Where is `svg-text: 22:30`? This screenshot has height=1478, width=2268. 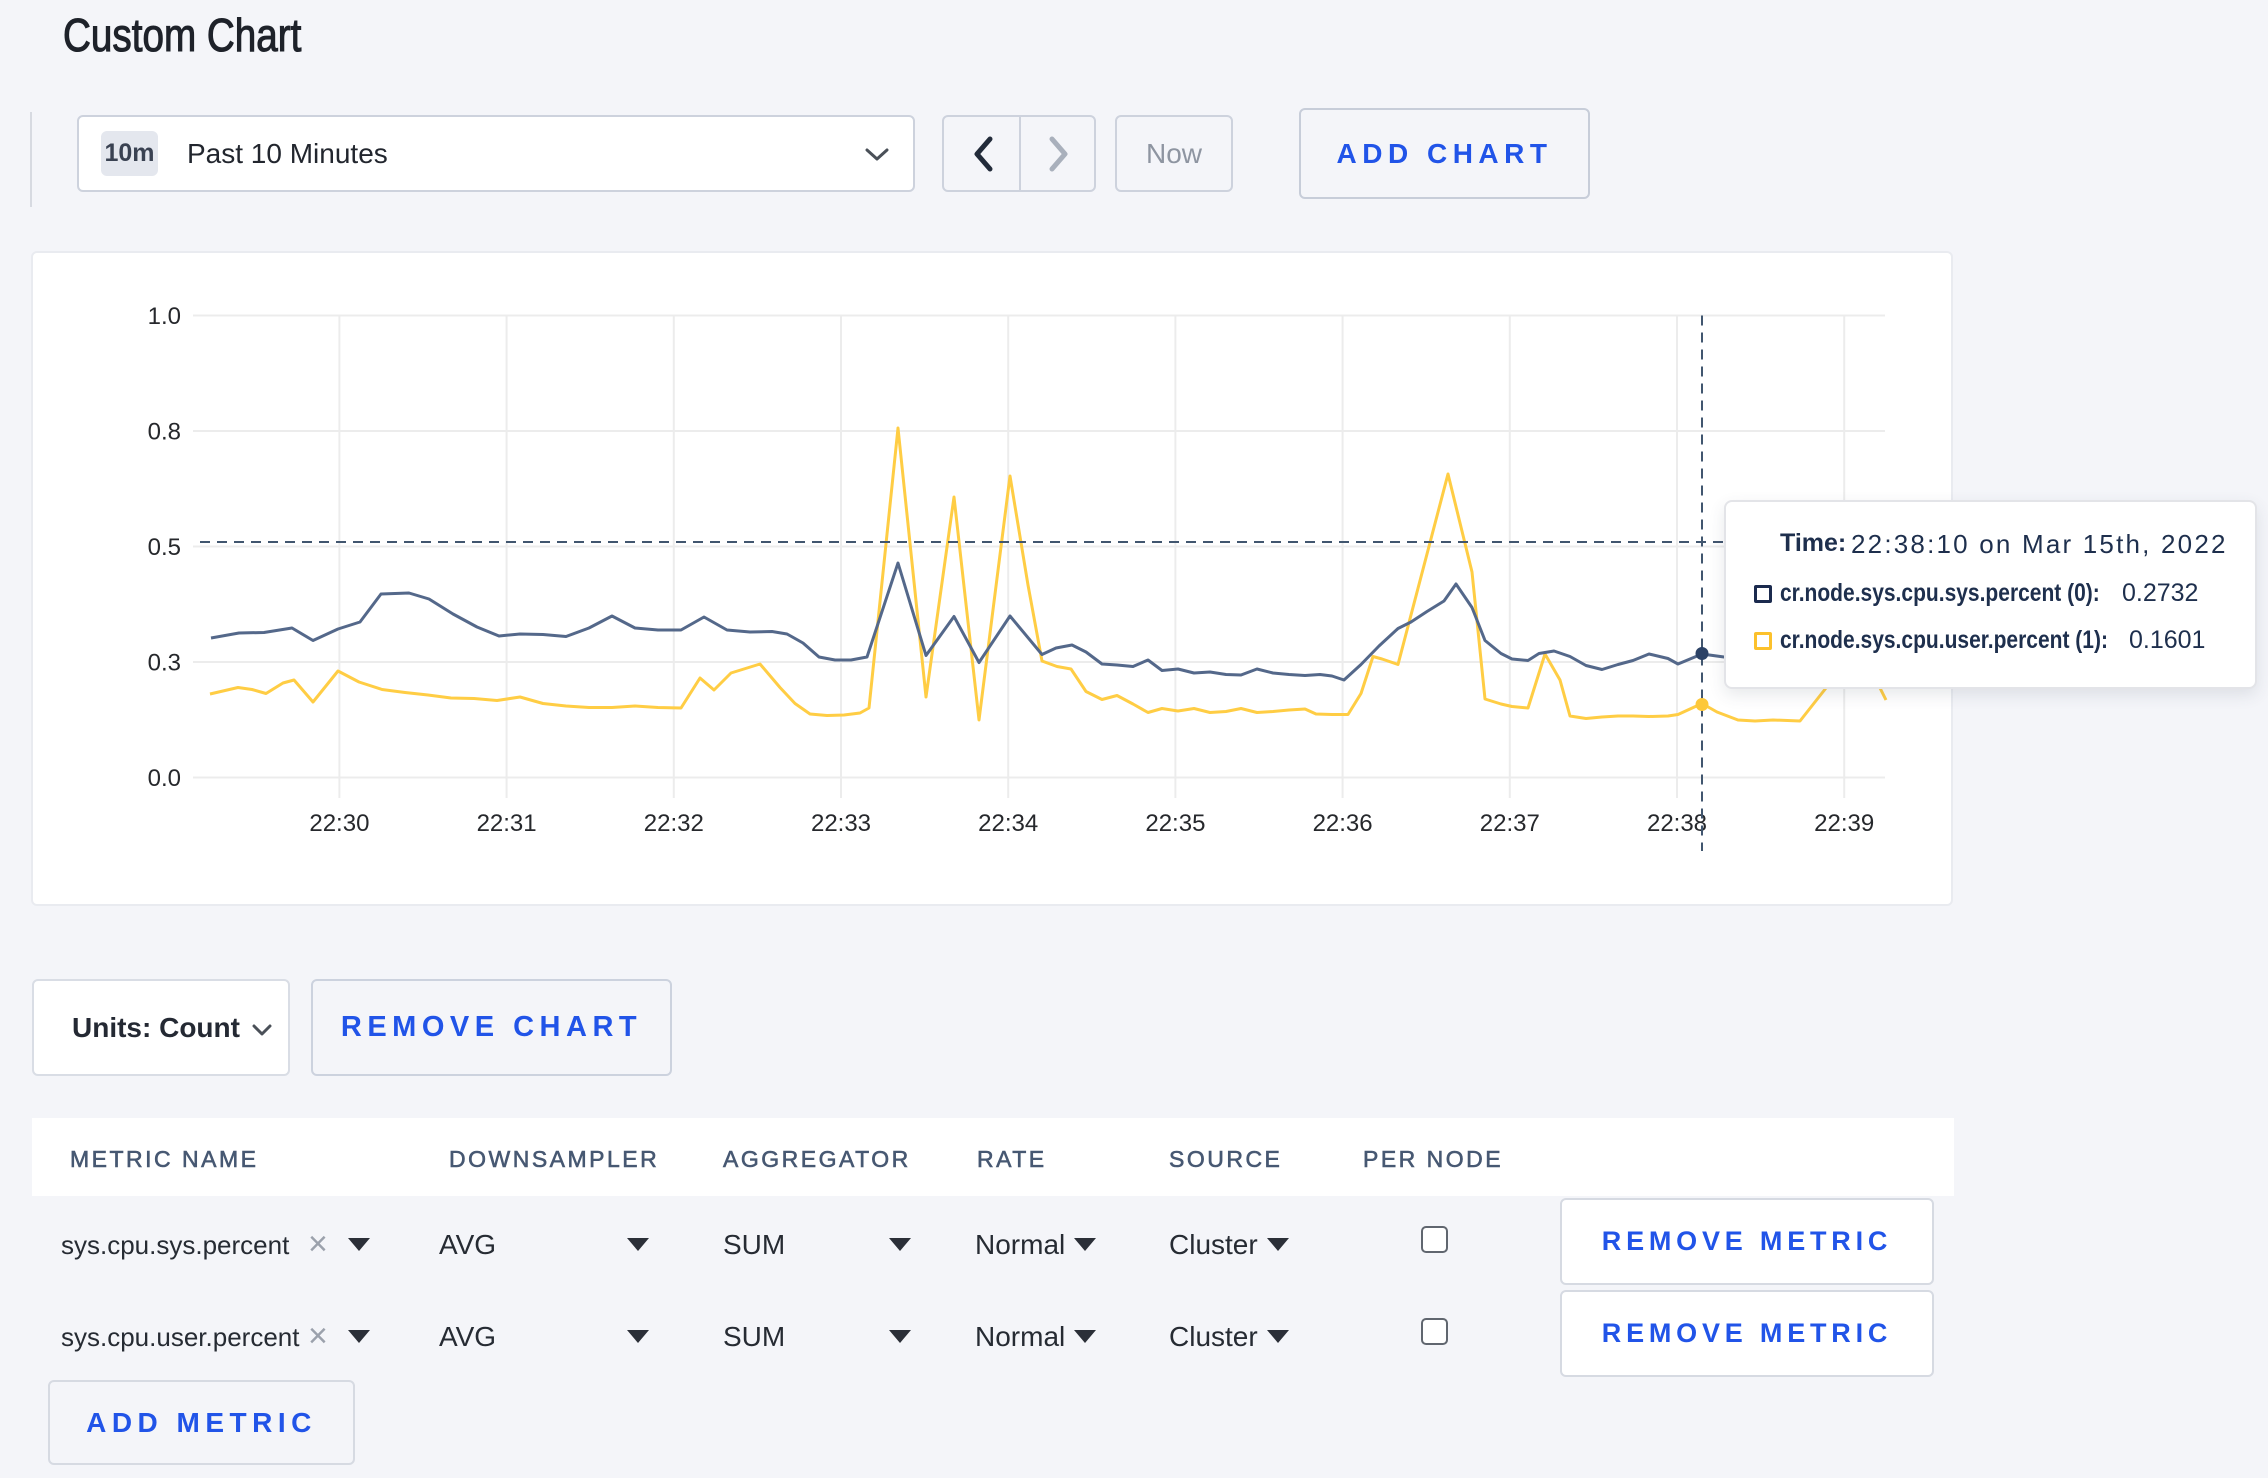 svg-text: 22:30 is located at coordinates (339, 823).